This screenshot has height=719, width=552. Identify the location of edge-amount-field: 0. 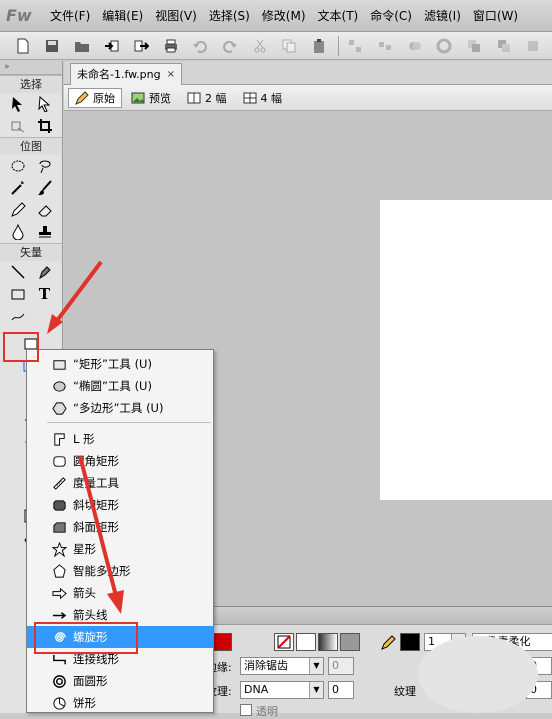
(341, 666).